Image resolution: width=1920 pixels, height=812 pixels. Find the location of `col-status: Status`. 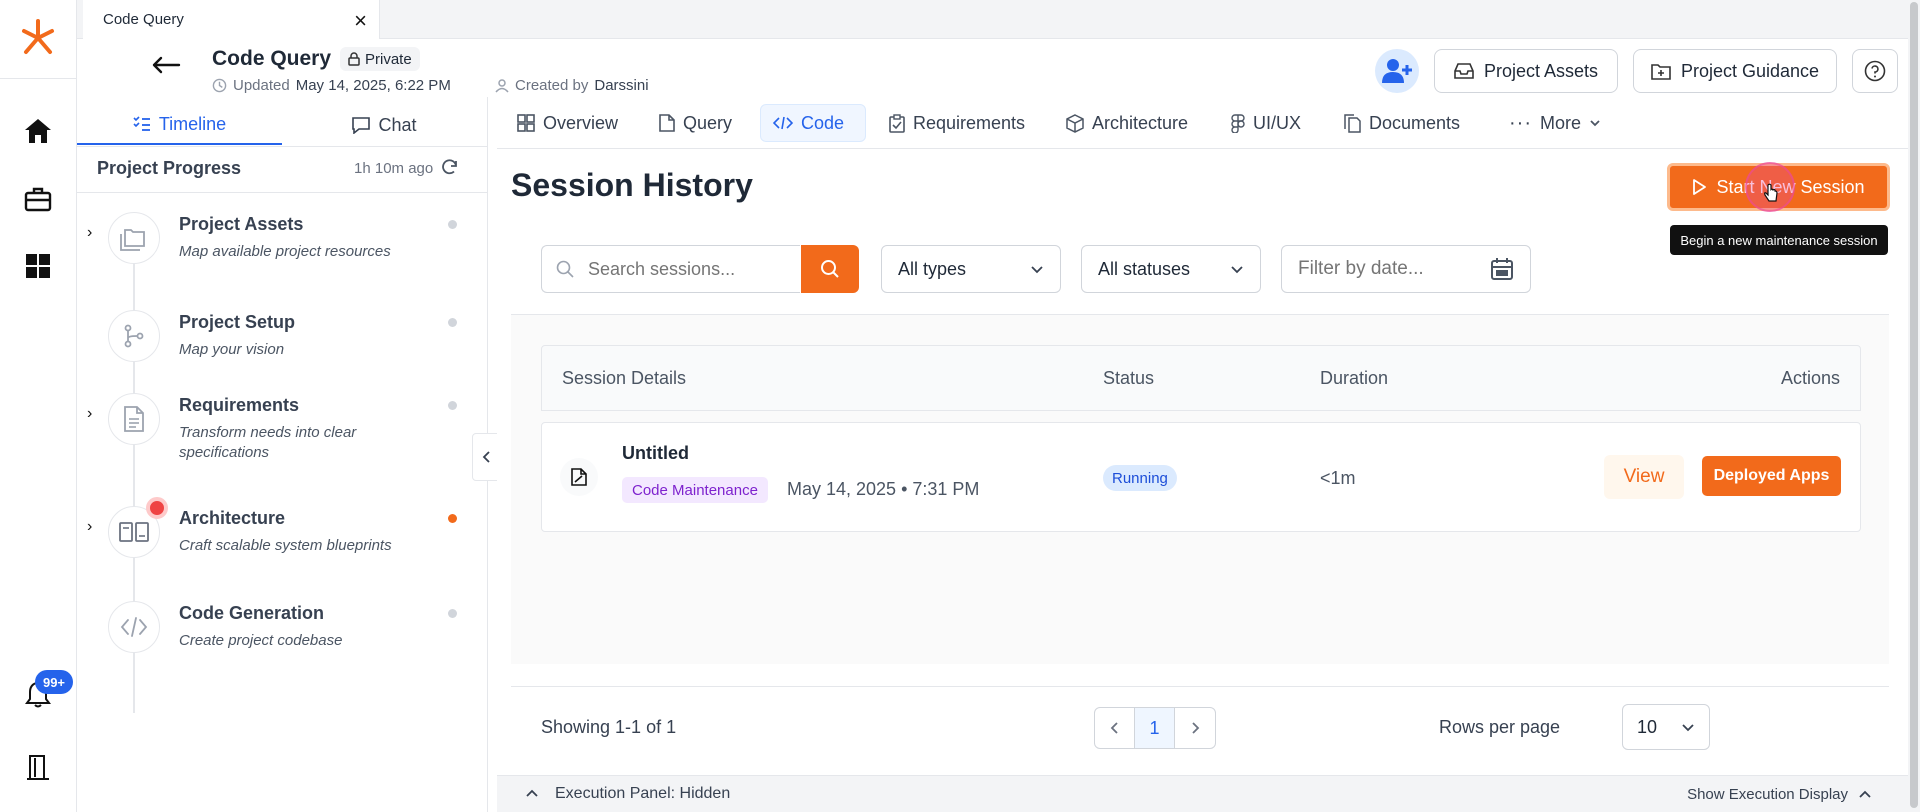

col-status: Status is located at coordinates (1129, 378).